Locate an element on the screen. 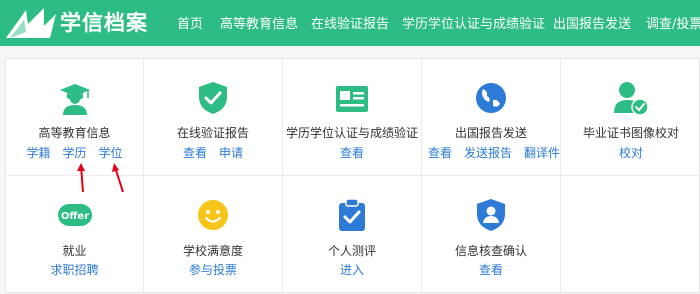 Image resolution: width=700 pixels, height=294 pixels. link-send-report: 发送报告 is located at coordinates (488, 153).